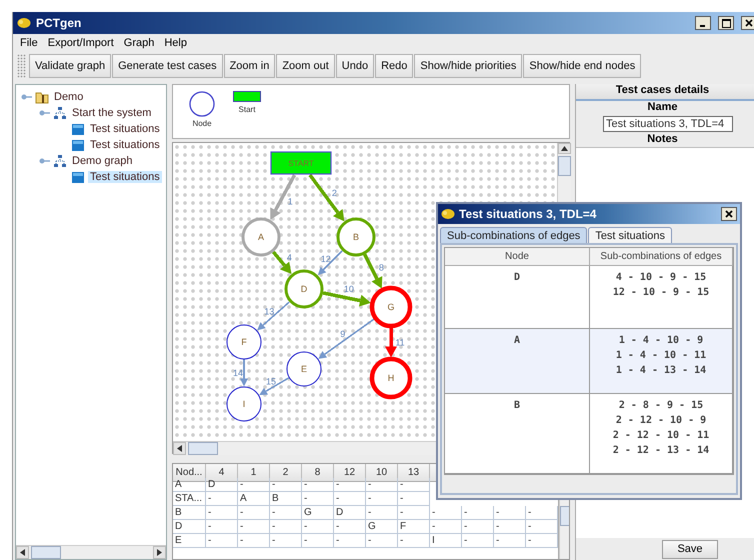  What do you see at coordinates (247, 97) in the screenshot?
I see `start-shape-icon` at bounding box center [247, 97].